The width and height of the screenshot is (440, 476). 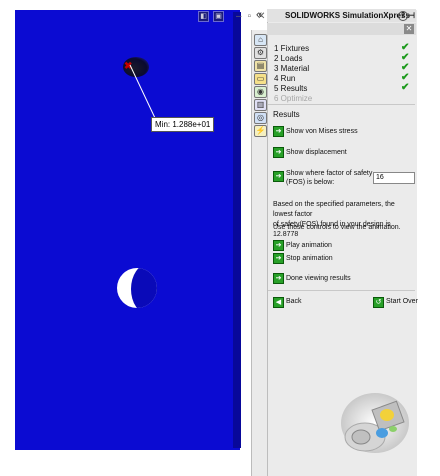 I want to click on close-icon: ✕, so click(x=409, y=29).